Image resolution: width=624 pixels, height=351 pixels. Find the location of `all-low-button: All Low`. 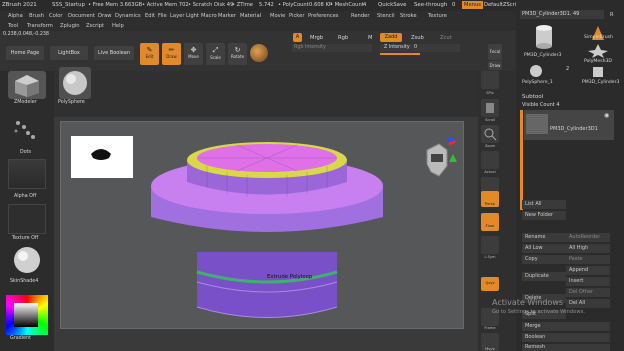

all-low-button: All Low is located at coordinates (544, 248).